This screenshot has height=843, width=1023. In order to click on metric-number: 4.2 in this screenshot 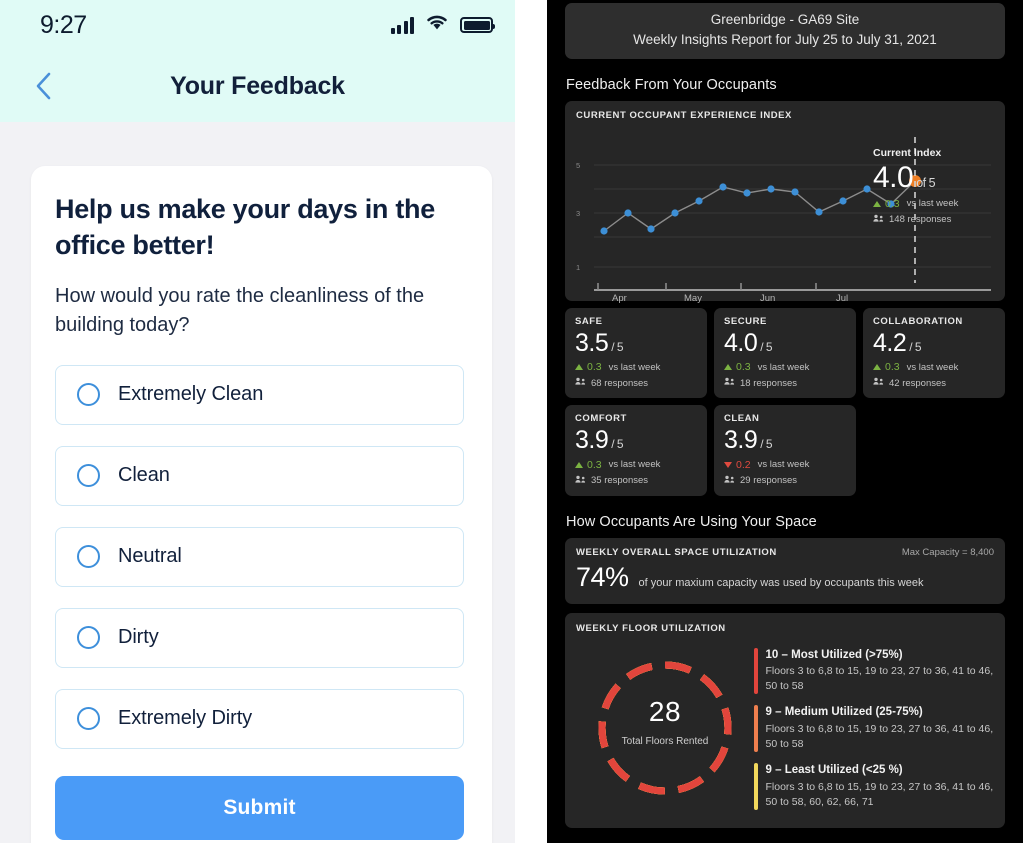, I will do `click(890, 343)`.